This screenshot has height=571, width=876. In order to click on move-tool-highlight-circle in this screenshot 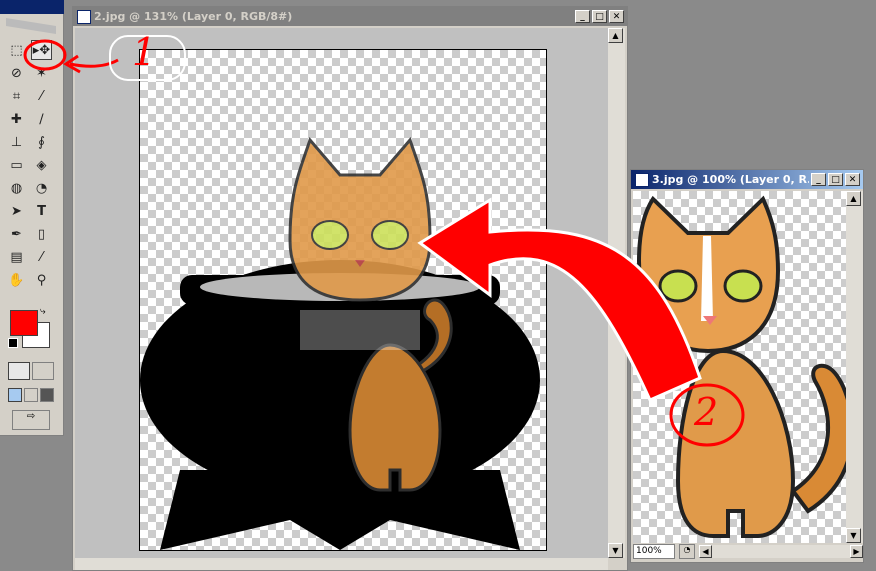, I will do `click(45, 55)`.